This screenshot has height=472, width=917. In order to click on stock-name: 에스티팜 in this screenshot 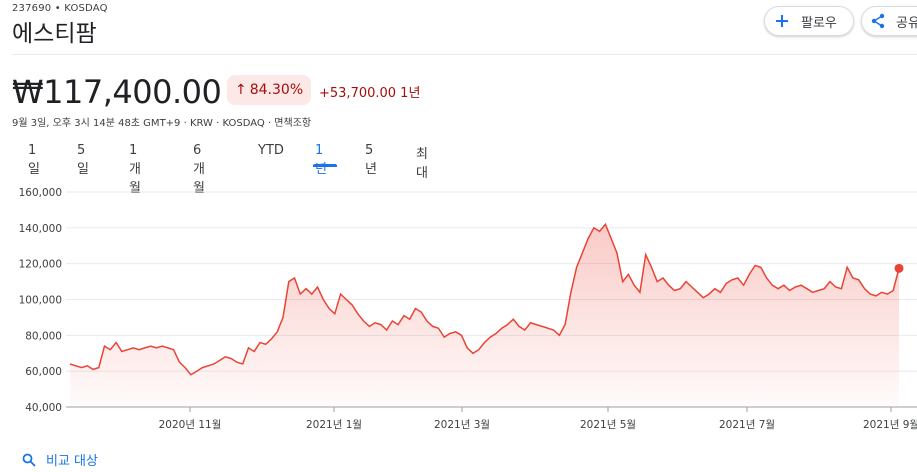, I will do `click(54, 34)`.